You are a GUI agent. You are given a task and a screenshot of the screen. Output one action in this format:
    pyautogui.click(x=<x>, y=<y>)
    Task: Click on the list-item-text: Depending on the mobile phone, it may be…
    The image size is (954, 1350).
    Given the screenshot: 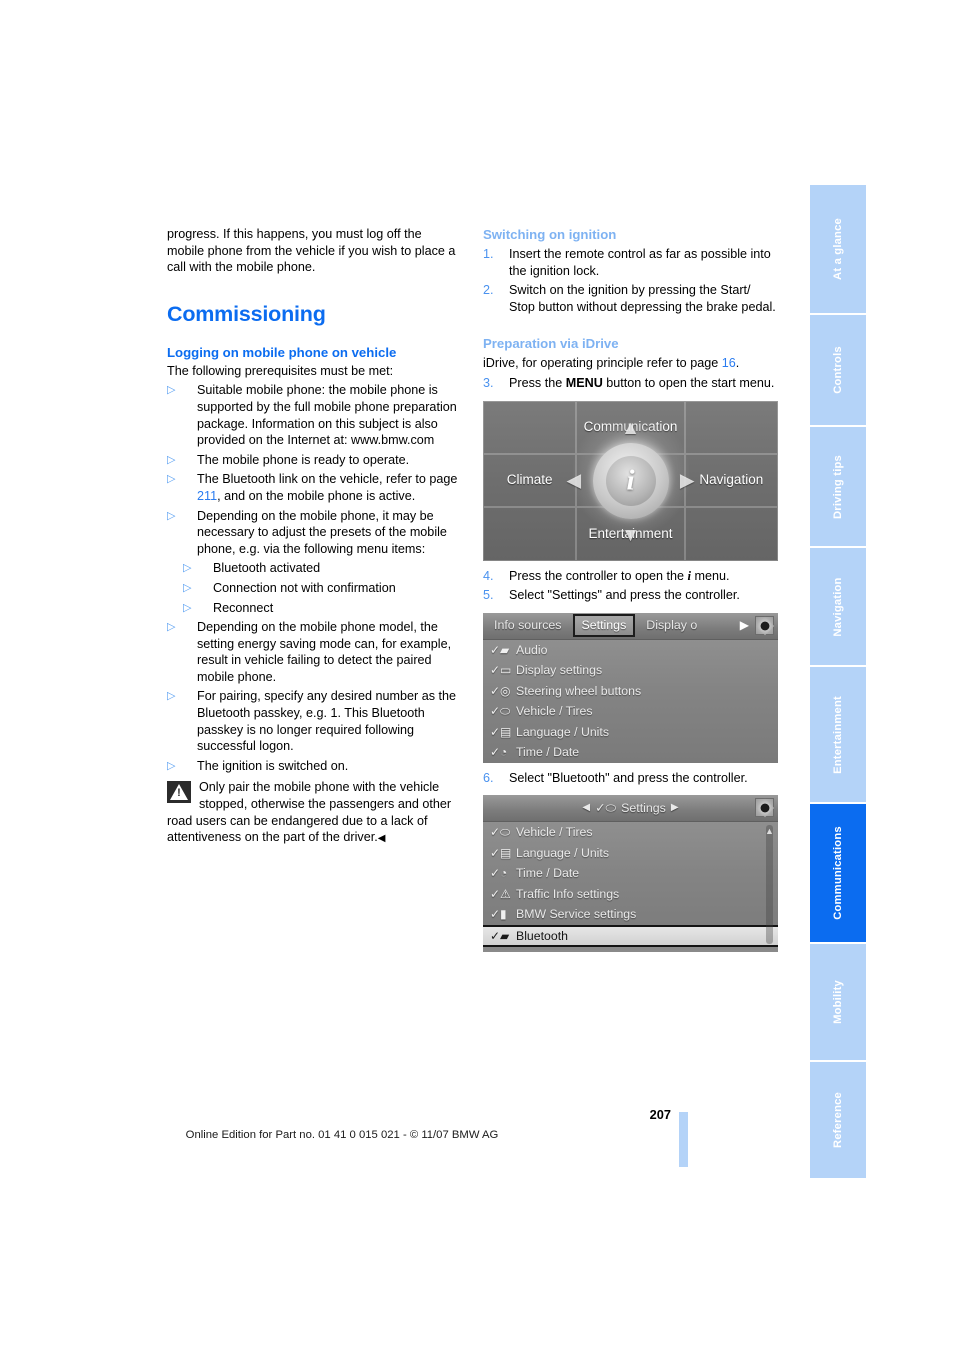 What is the action you would take?
    pyautogui.click(x=322, y=532)
    